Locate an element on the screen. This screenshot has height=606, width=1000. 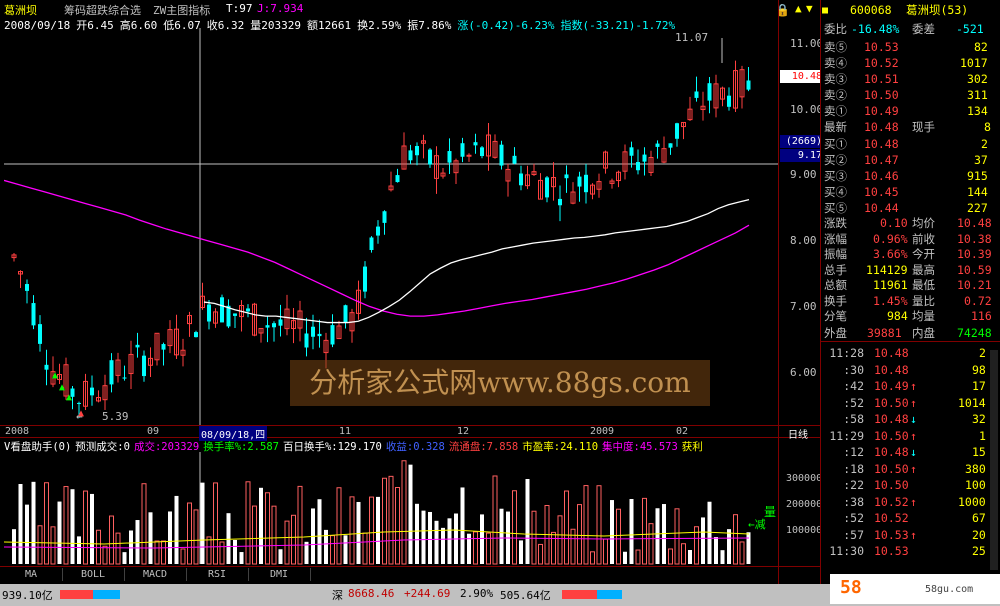
signal-arrow-icon: ▲ is located at coordinates (62, 387).